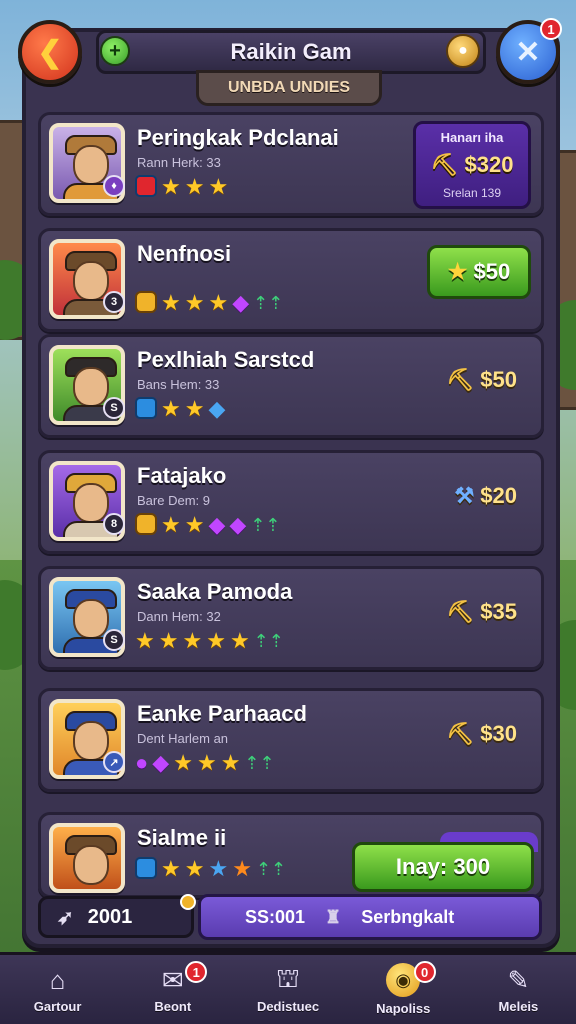  I want to click on feather-icon: ➶, so click(65, 917).